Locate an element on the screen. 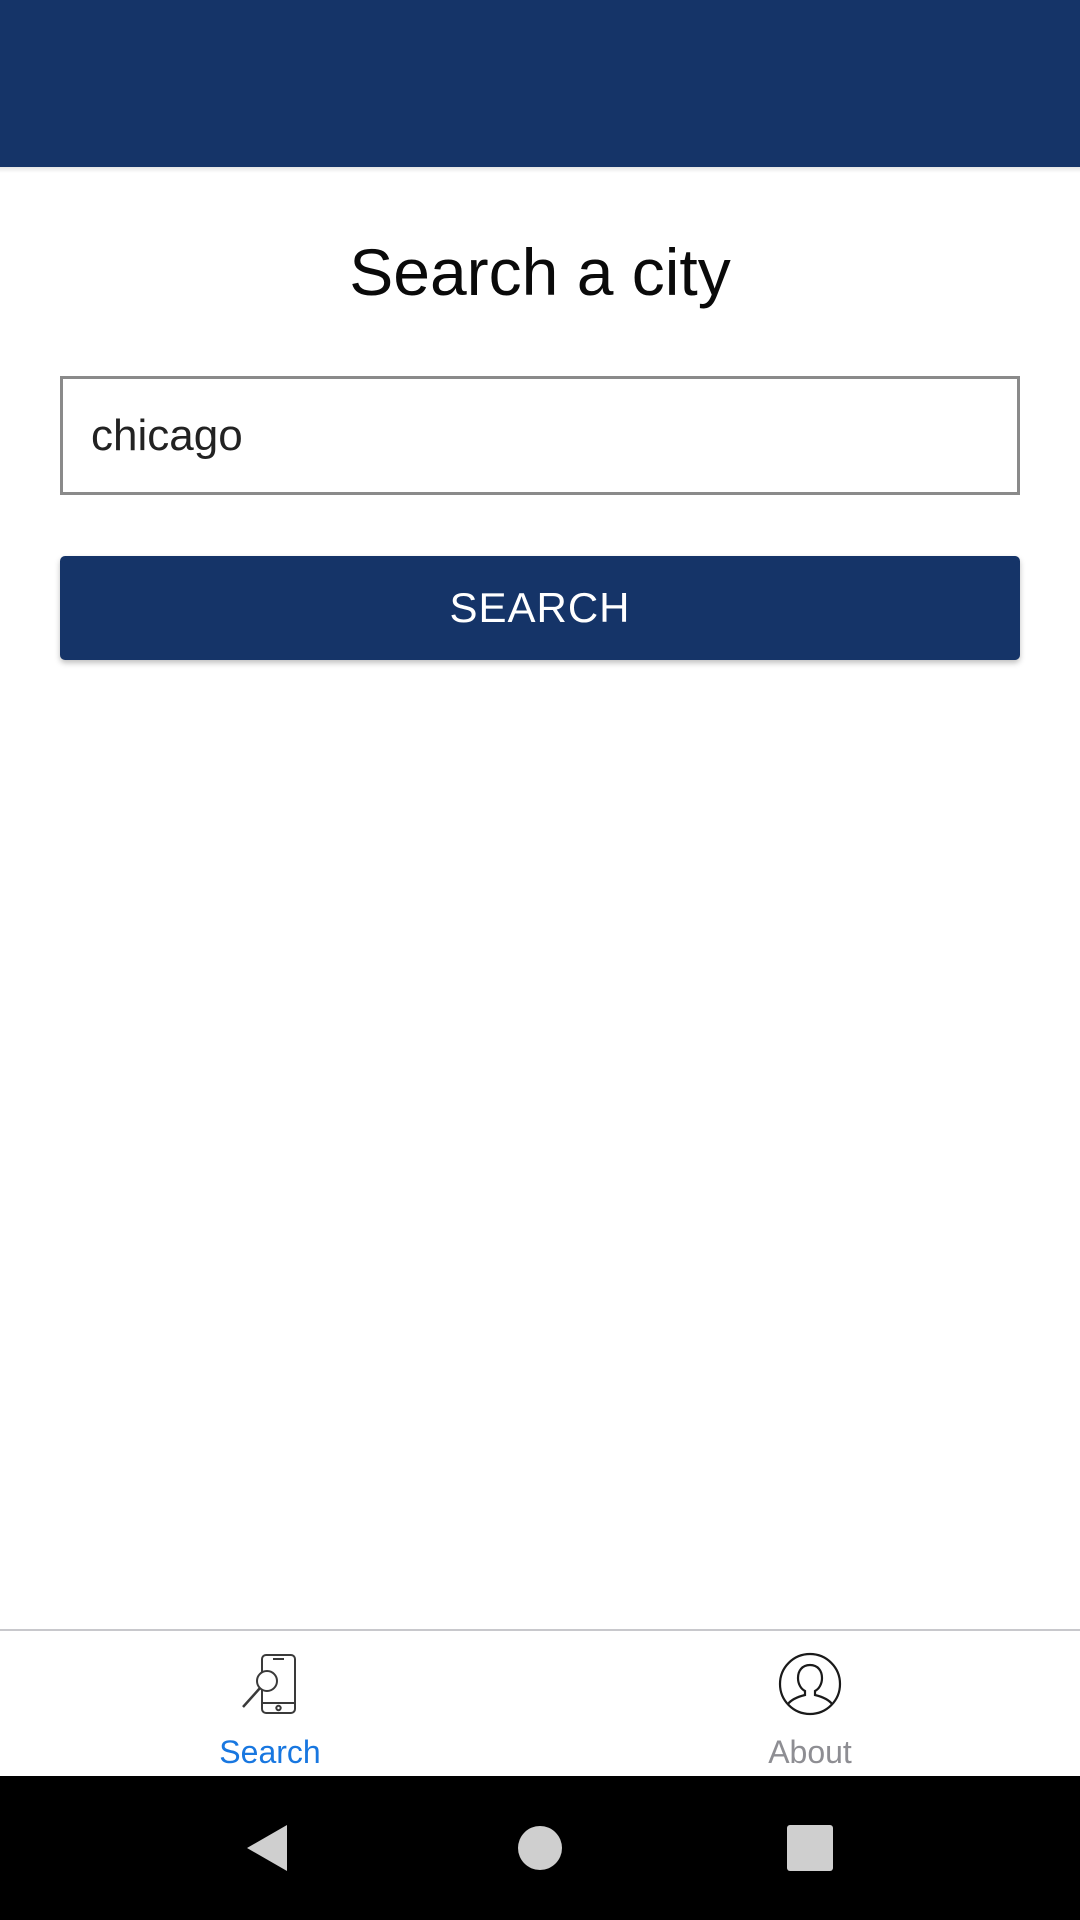  home-icon is located at coordinates (540, 1848).